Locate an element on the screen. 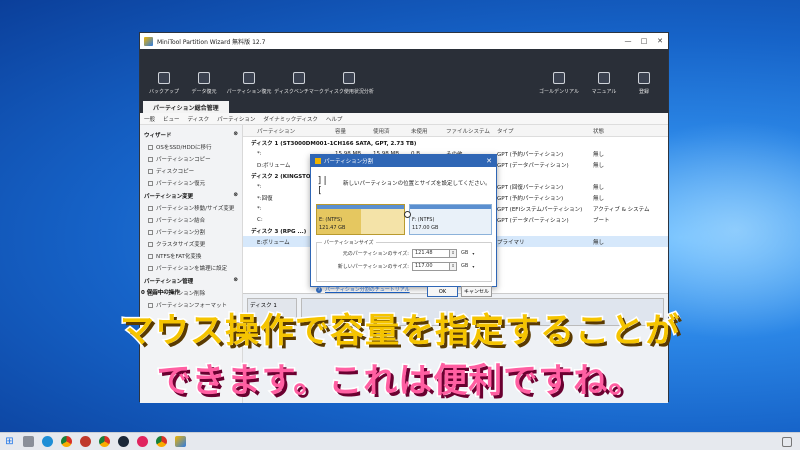 The height and width of the screenshot is (450, 800). minimize-button: — is located at coordinates (628, 41).